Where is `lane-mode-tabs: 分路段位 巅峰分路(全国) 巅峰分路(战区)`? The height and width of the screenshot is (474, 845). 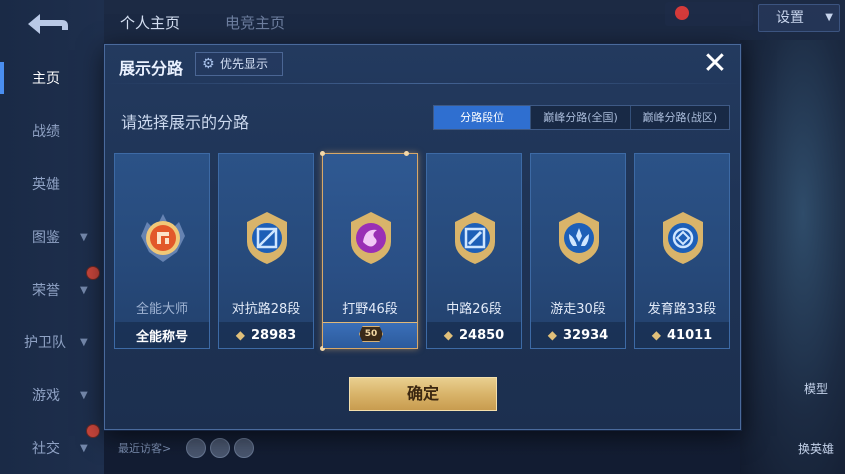 lane-mode-tabs: 分路段位 巅峰分路(全国) 巅峰分路(战区) is located at coordinates (581, 117).